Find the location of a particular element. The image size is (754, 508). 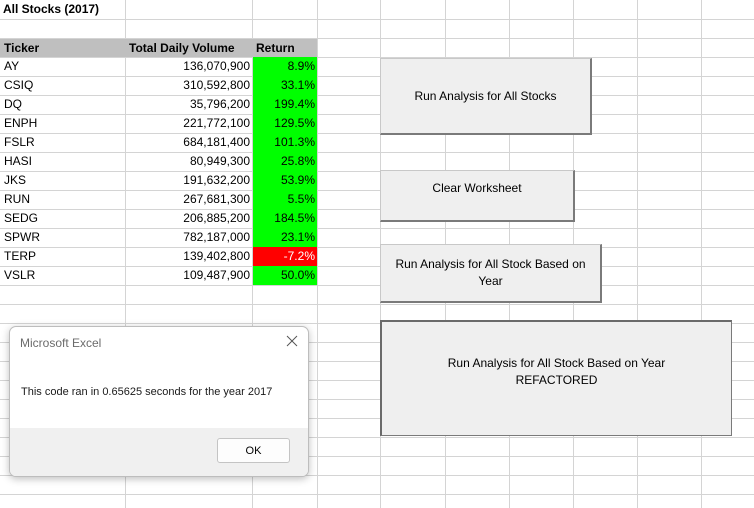

message-box-footer: OK is located at coordinates (159, 452).